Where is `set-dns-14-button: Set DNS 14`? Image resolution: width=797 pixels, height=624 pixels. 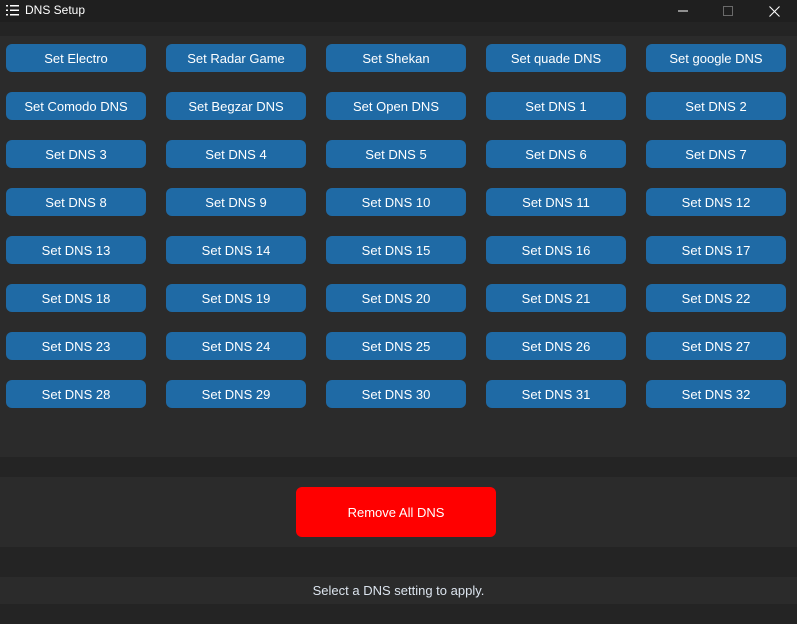 set-dns-14-button: Set DNS 14 is located at coordinates (236, 250).